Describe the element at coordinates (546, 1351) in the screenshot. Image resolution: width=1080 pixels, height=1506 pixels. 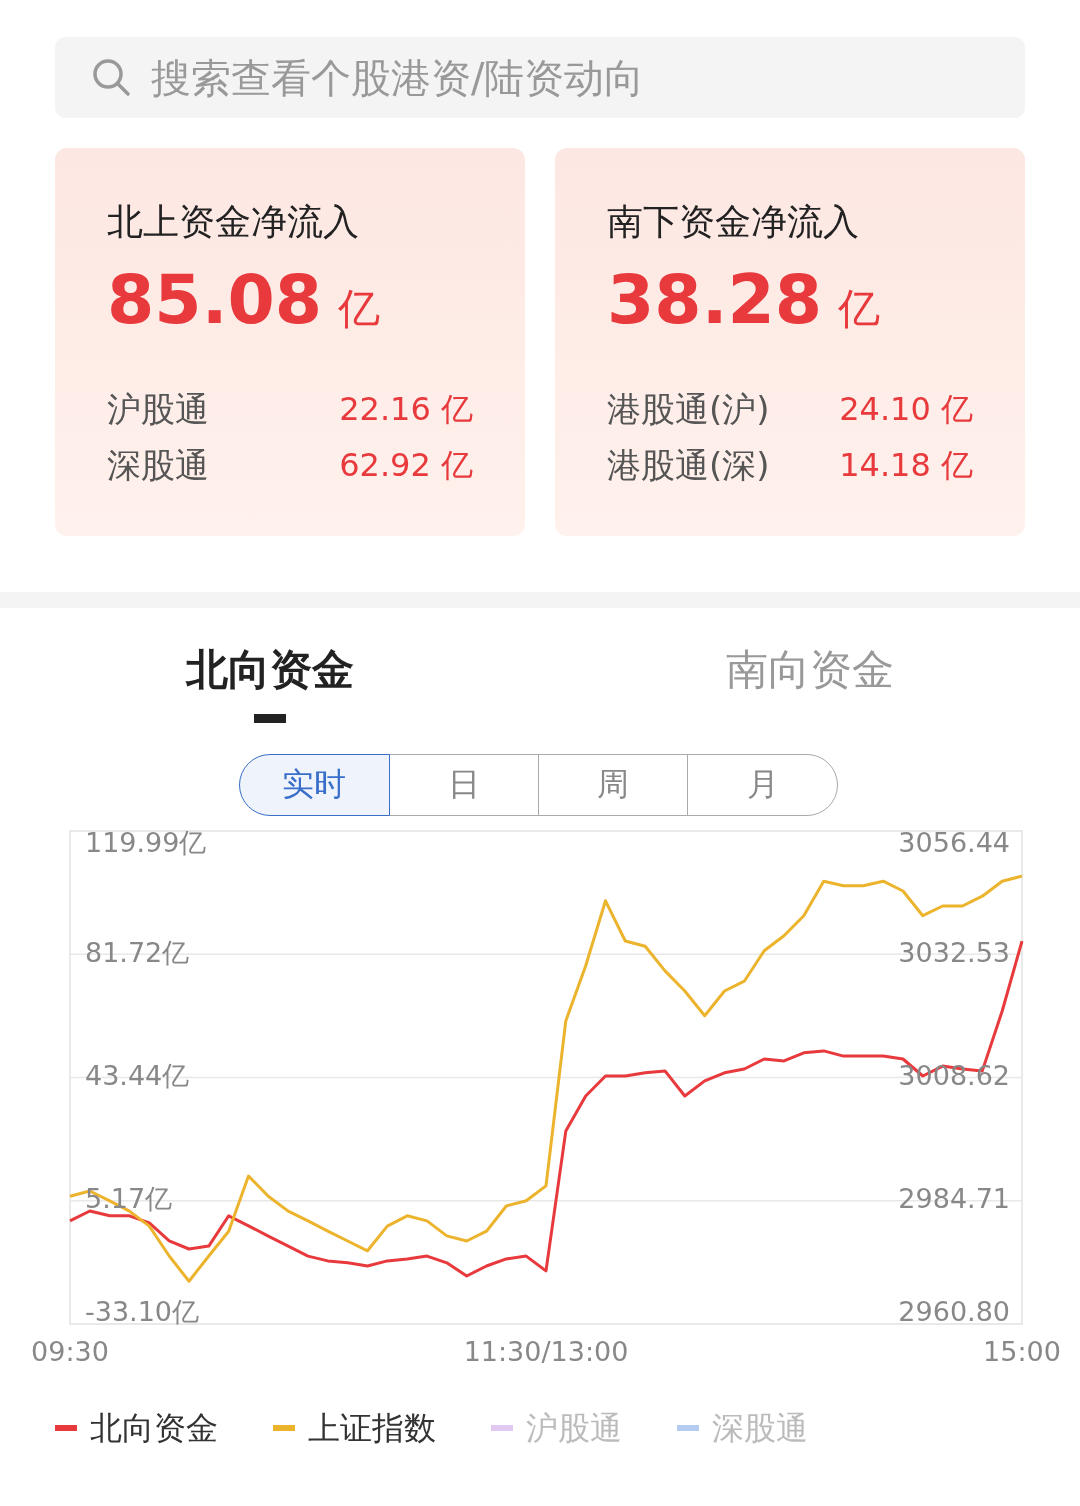
I see `axis-label: 11:30/13:00` at that location.